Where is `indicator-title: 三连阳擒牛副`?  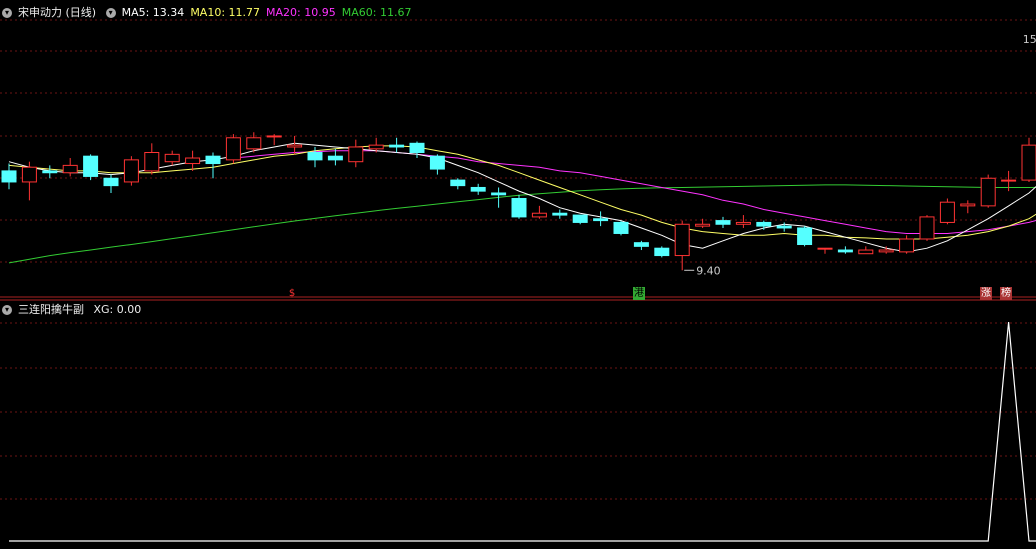 indicator-title: 三连阳擒牛副 is located at coordinates (51, 309).